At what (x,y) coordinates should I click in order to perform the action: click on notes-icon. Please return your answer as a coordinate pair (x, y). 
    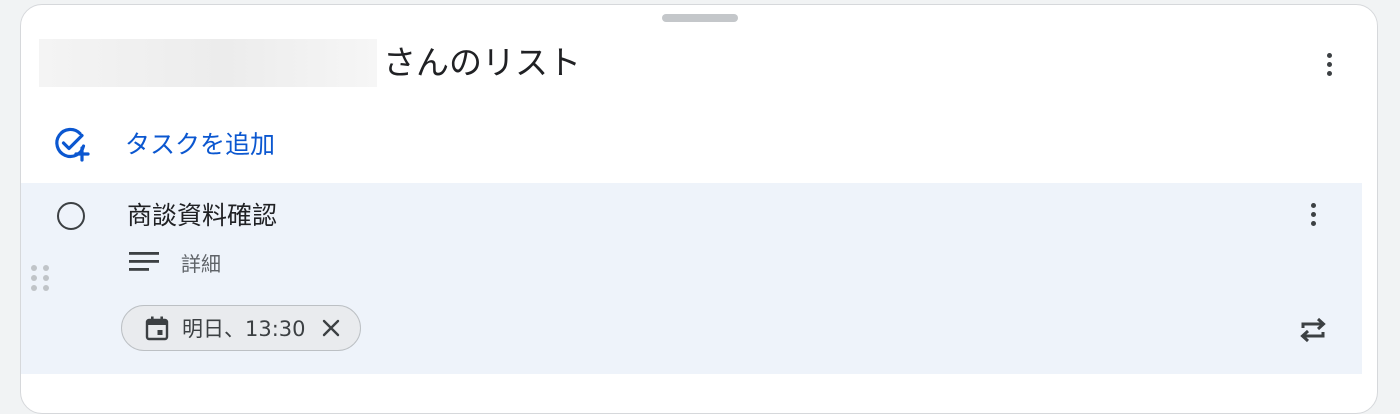
    Looking at the image, I should click on (144, 261).